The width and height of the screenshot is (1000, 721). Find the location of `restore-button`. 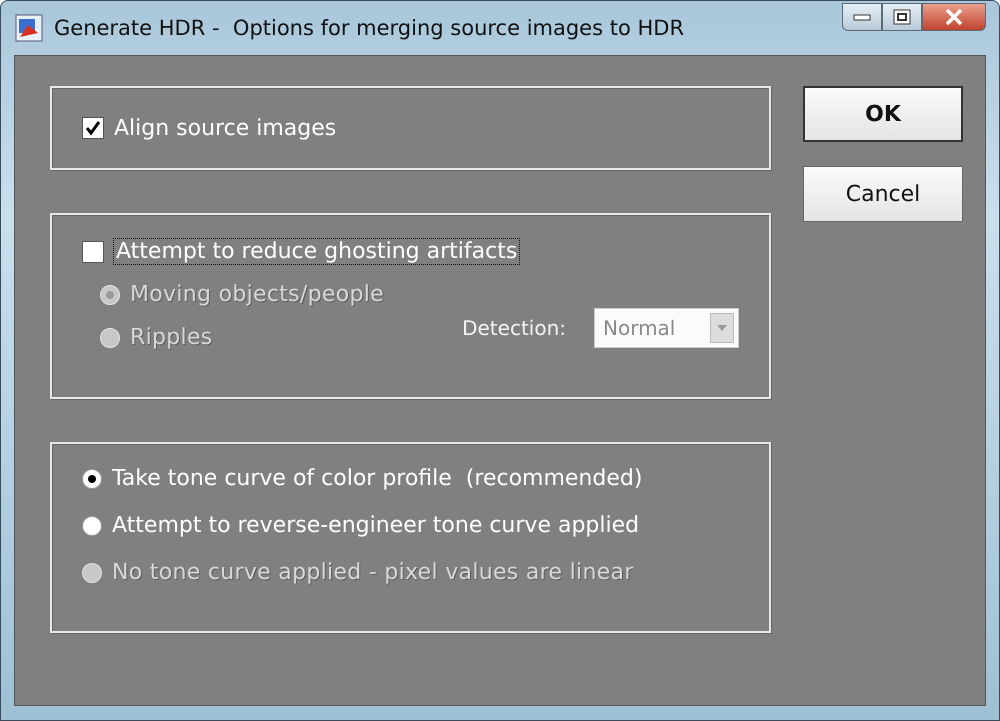

restore-button is located at coordinates (902, 17).